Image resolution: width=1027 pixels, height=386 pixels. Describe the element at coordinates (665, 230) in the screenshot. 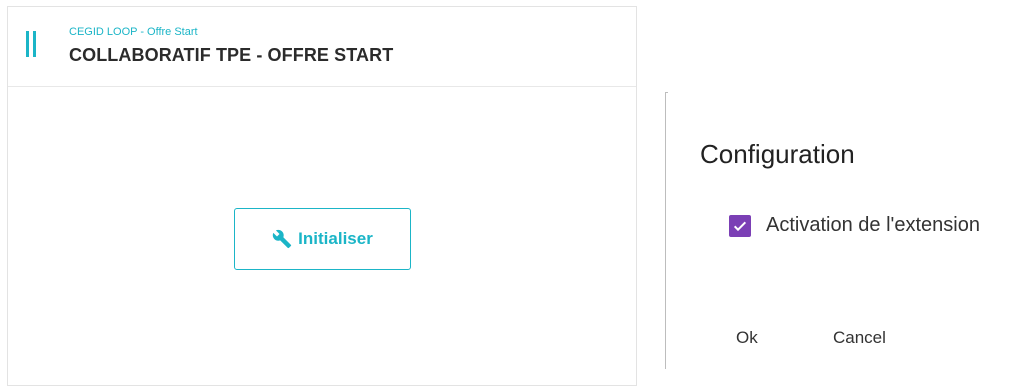

I see `dialog-left-border` at that location.